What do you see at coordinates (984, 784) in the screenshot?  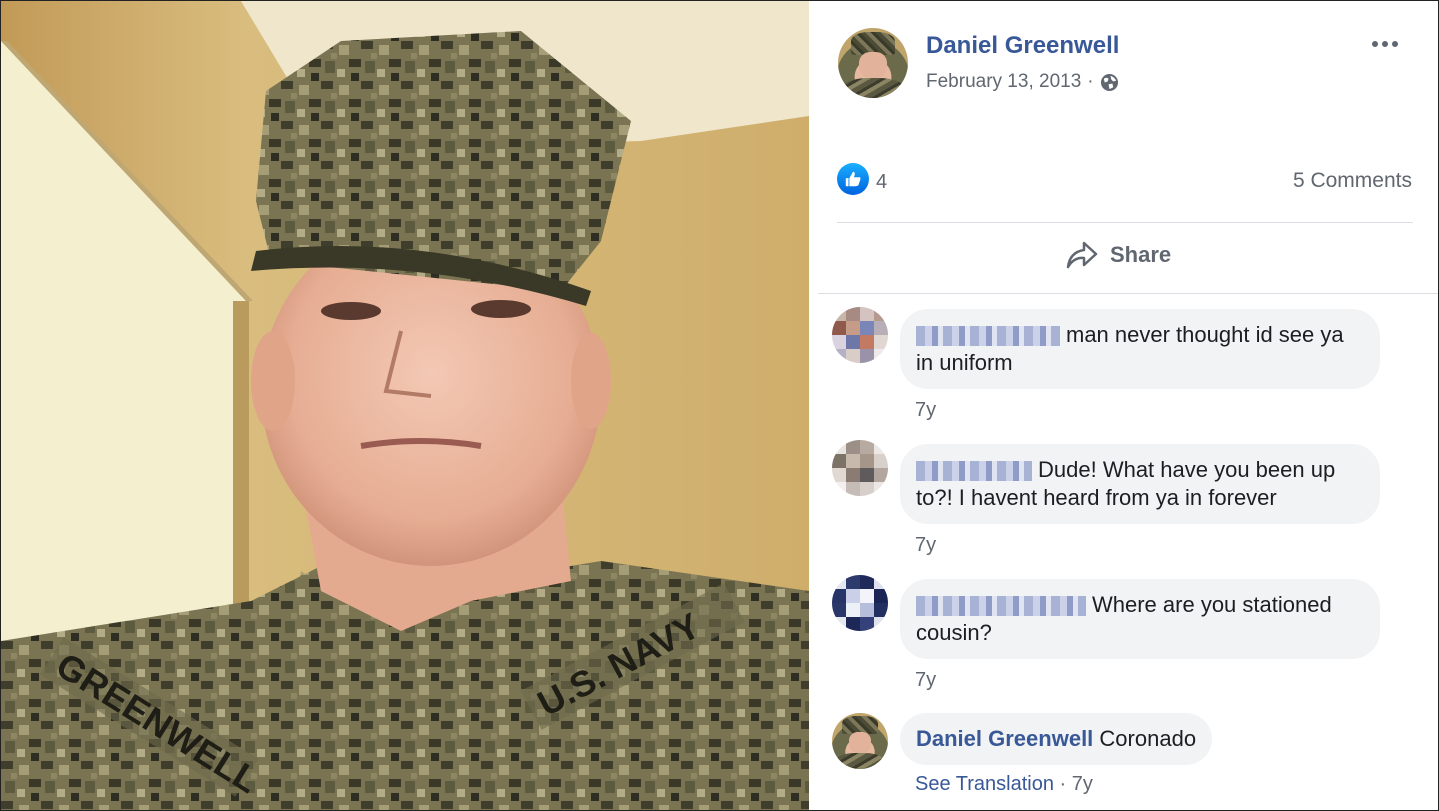 I see `see-translation-link: See Translation` at bounding box center [984, 784].